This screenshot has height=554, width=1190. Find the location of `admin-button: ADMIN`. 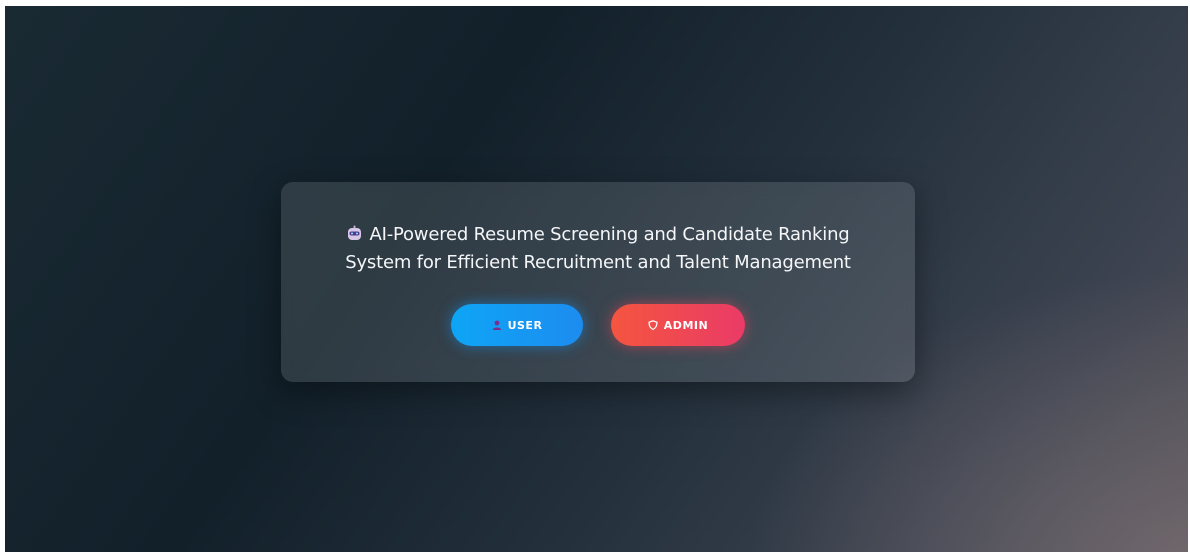

admin-button: ADMIN is located at coordinates (678, 325).